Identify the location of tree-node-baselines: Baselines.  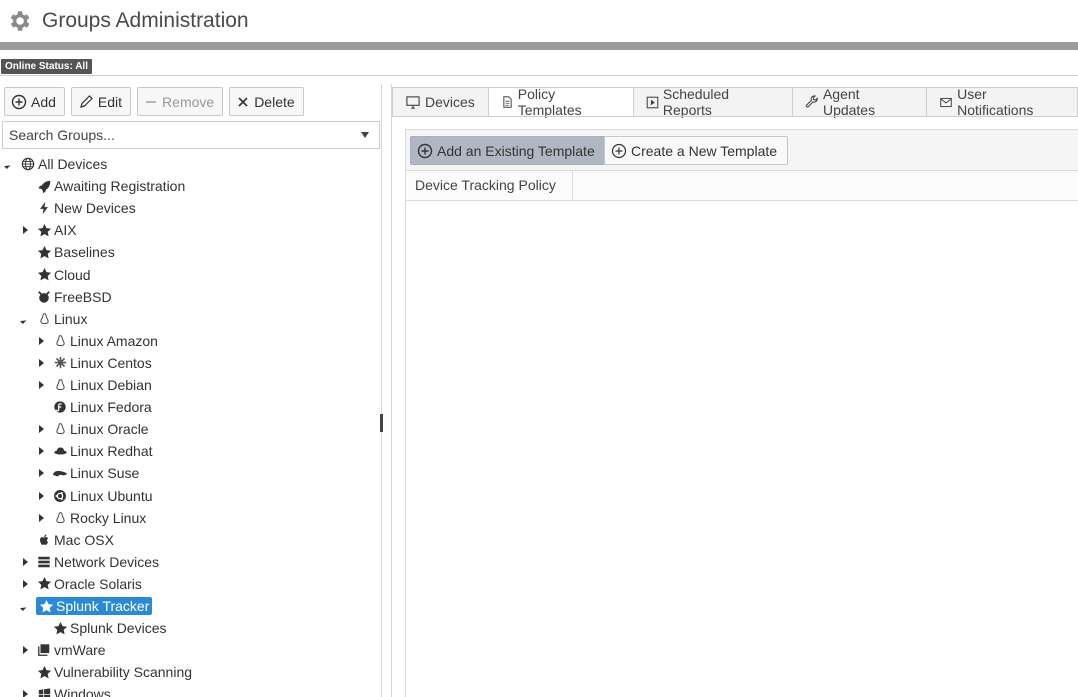
(75, 252).